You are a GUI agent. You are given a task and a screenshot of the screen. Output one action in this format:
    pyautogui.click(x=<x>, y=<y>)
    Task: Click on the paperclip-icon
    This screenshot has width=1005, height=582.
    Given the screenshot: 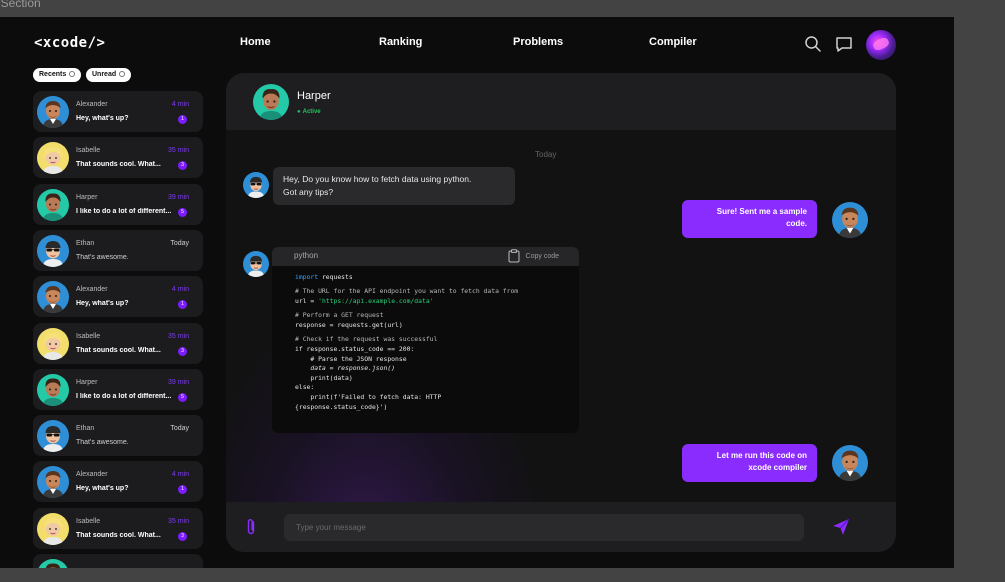 What is the action you would take?
    pyautogui.click(x=251, y=527)
    